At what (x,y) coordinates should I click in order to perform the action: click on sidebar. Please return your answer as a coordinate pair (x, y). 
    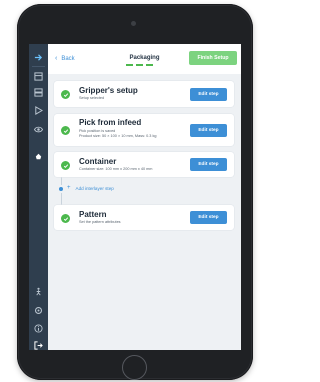
    Looking at the image, I should click on (38, 197).